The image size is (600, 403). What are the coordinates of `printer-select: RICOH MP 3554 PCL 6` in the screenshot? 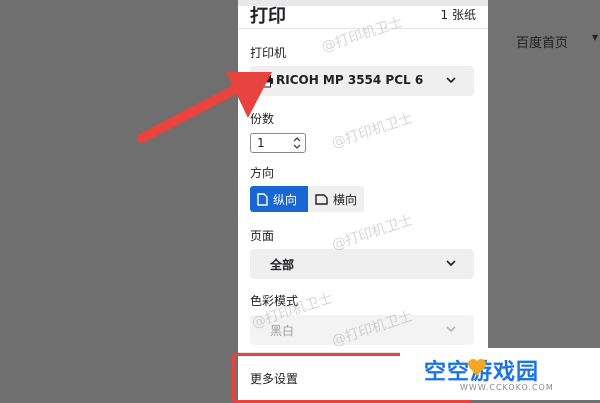 It's located at (362, 81).